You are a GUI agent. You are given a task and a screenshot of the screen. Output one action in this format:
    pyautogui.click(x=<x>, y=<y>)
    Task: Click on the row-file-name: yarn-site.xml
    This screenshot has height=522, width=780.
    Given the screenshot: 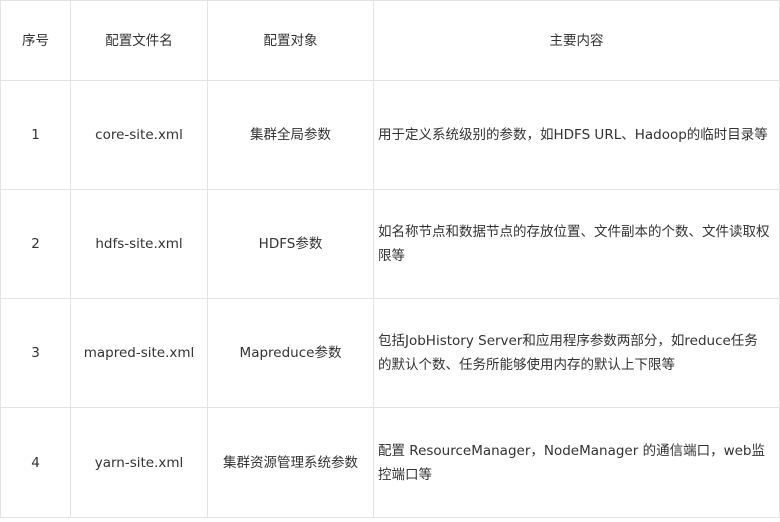 What is the action you would take?
    pyautogui.click(x=139, y=462)
    